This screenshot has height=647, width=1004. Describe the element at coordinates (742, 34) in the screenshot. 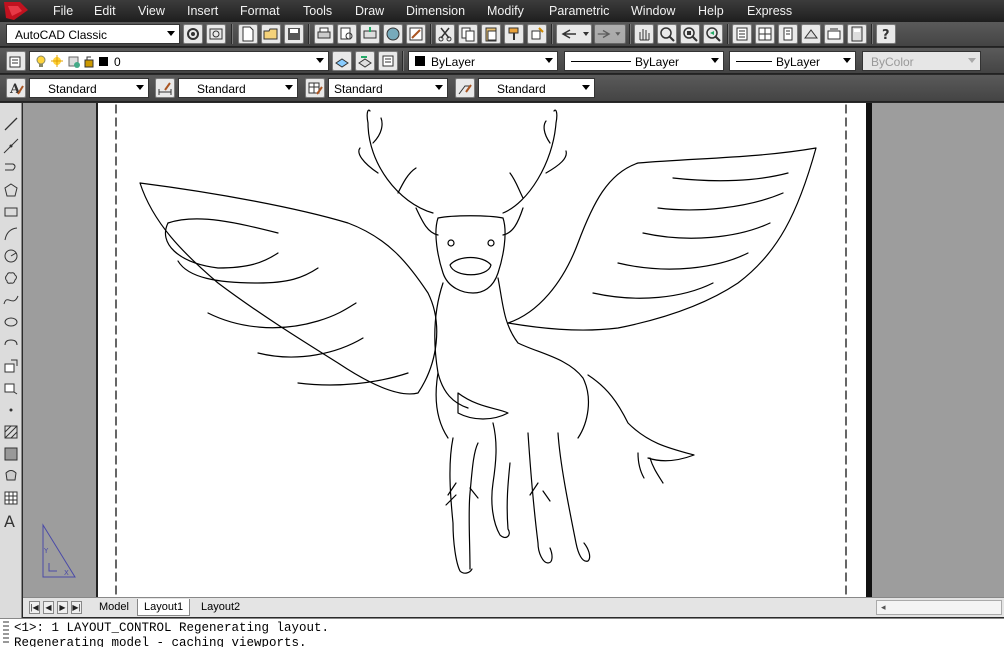

I see `properties-button` at that location.